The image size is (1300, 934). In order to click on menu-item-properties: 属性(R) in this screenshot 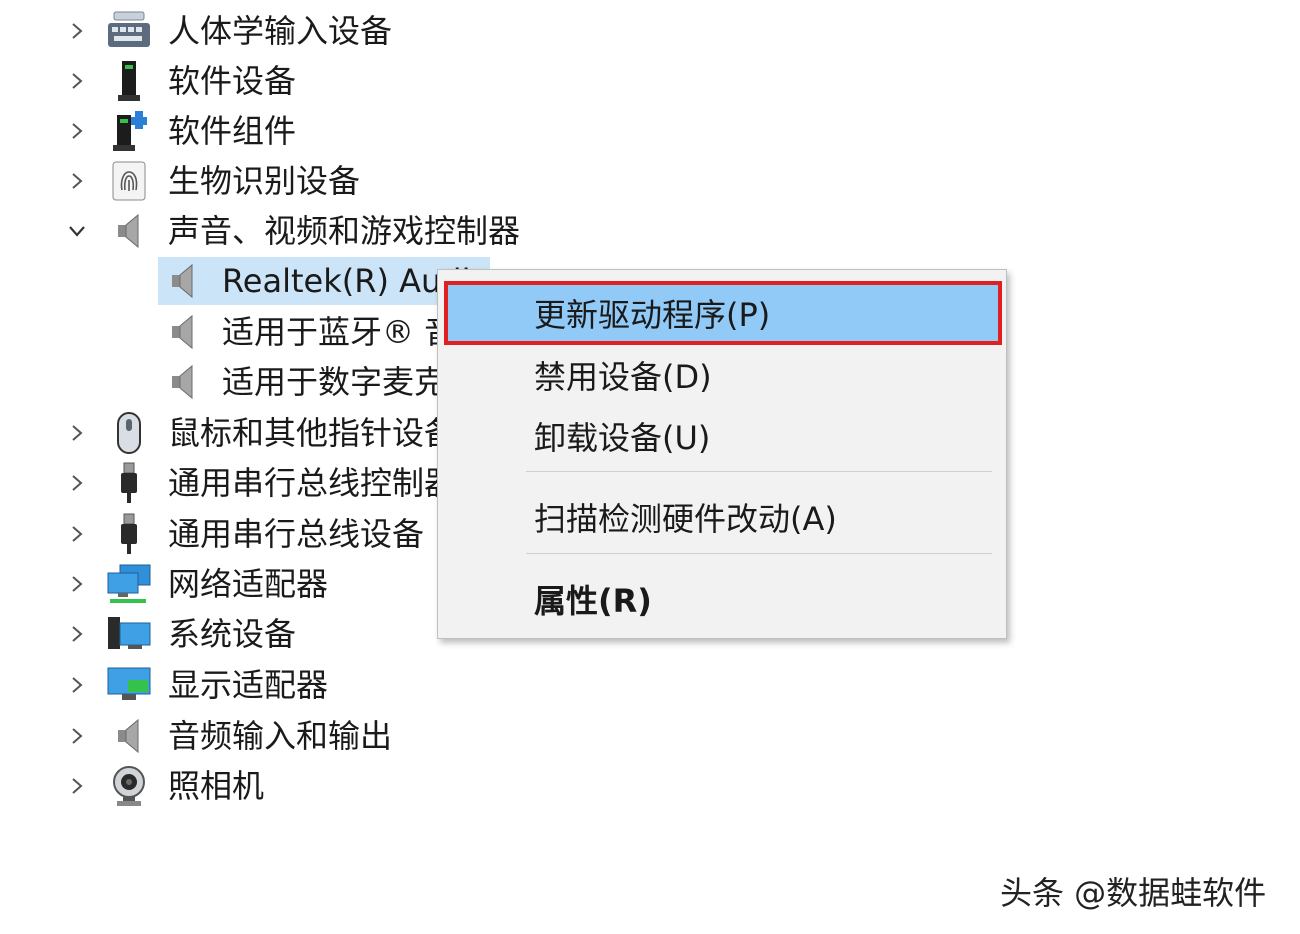, I will do `click(723, 599)`.